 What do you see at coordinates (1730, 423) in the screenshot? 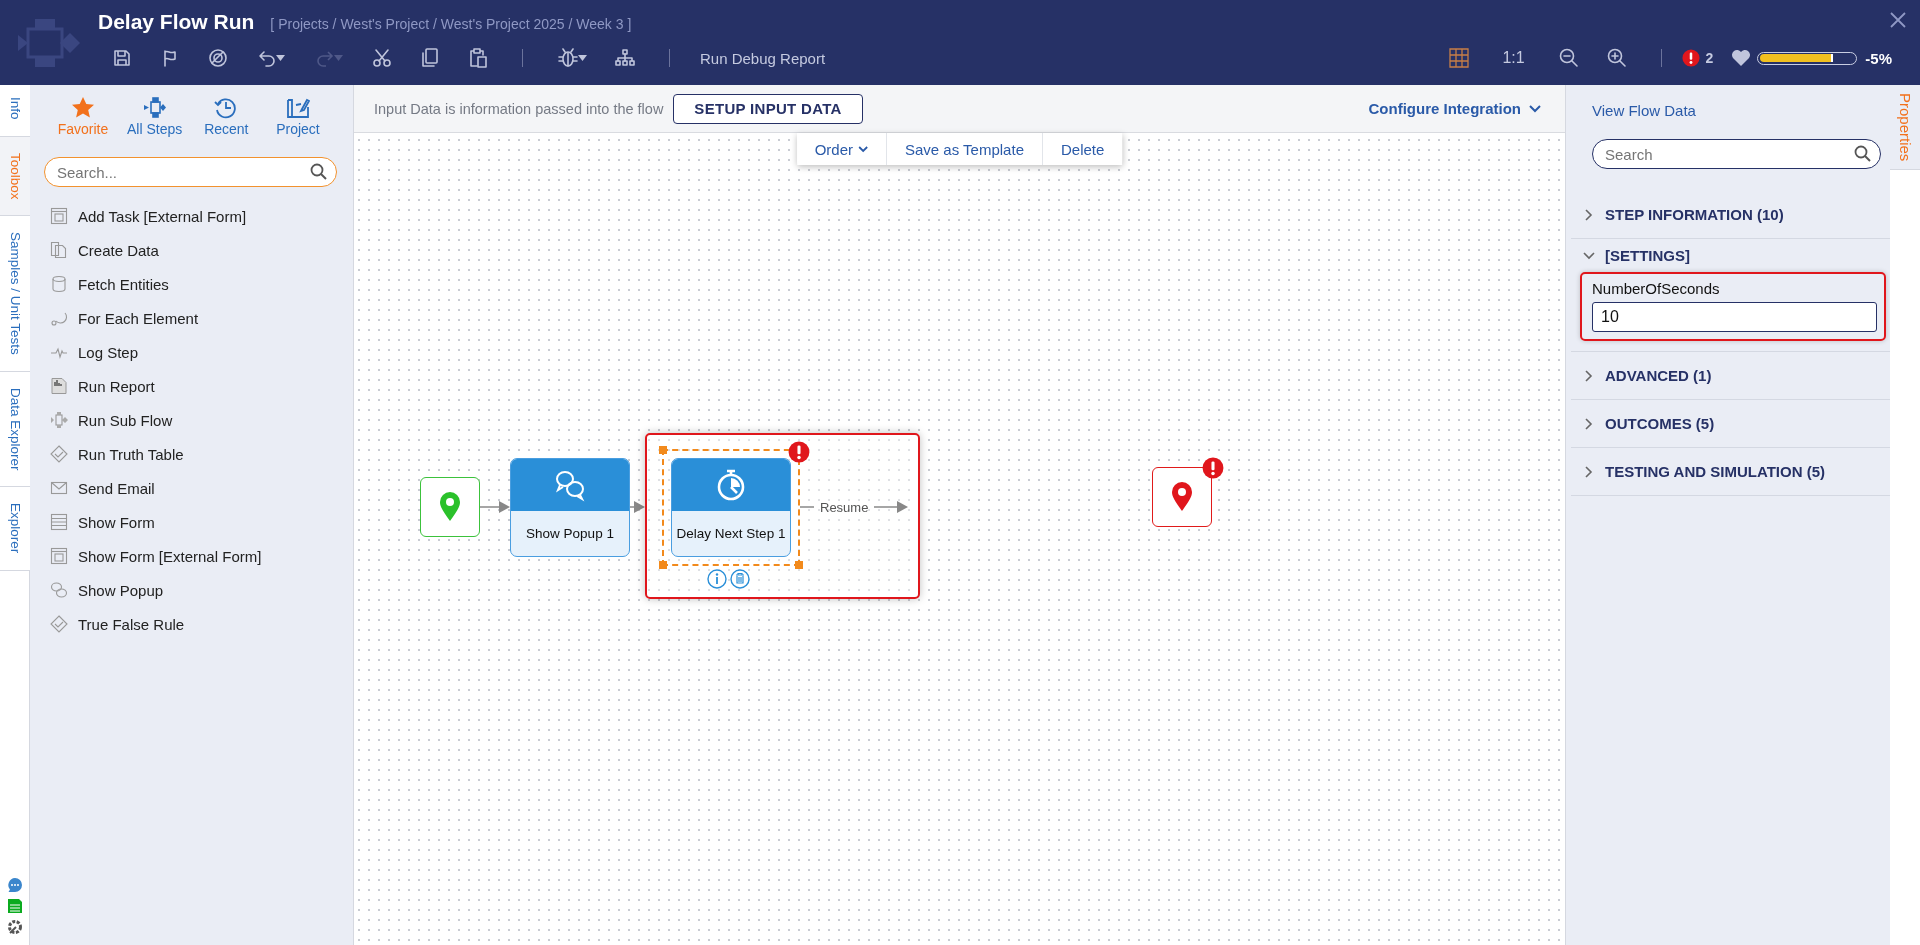
I see `section-header: OUTCOMES (5)` at bounding box center [1730, 423].